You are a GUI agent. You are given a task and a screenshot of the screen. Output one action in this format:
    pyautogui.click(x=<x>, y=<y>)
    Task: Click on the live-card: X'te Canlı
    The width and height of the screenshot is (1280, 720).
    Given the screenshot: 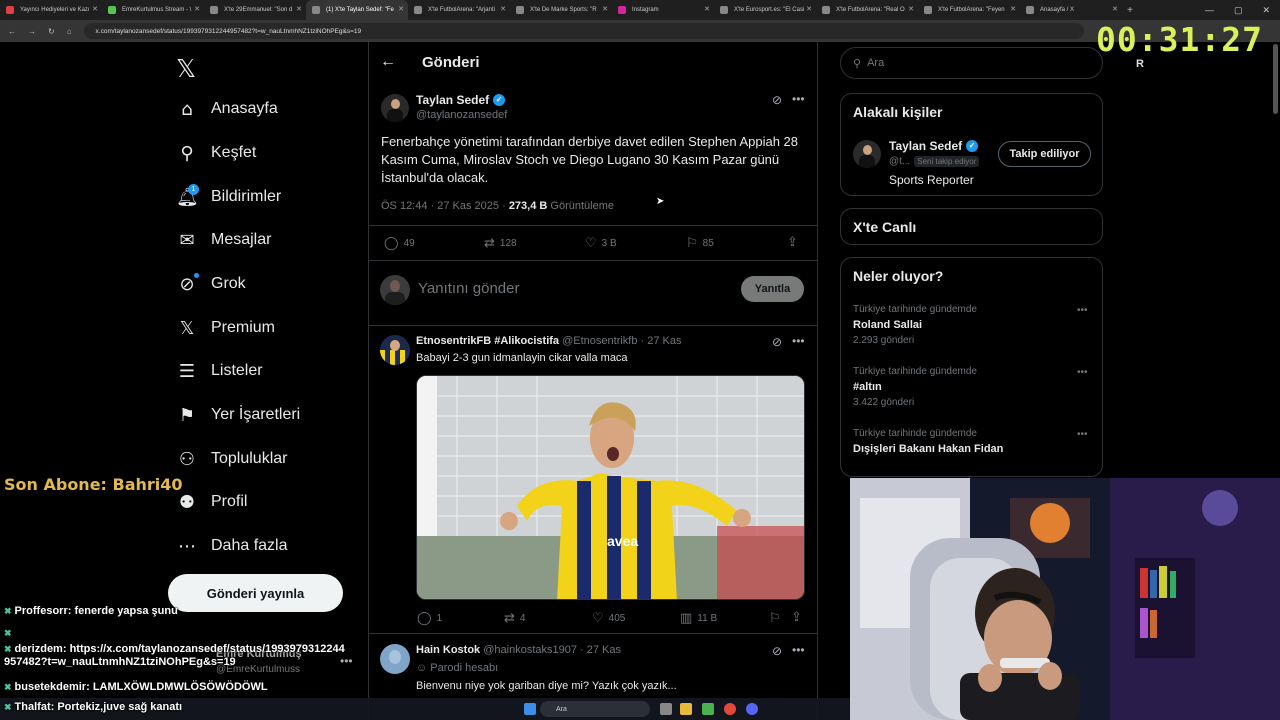 What is the action you would take?
    pyautogui.click(x=971, y=226)
    